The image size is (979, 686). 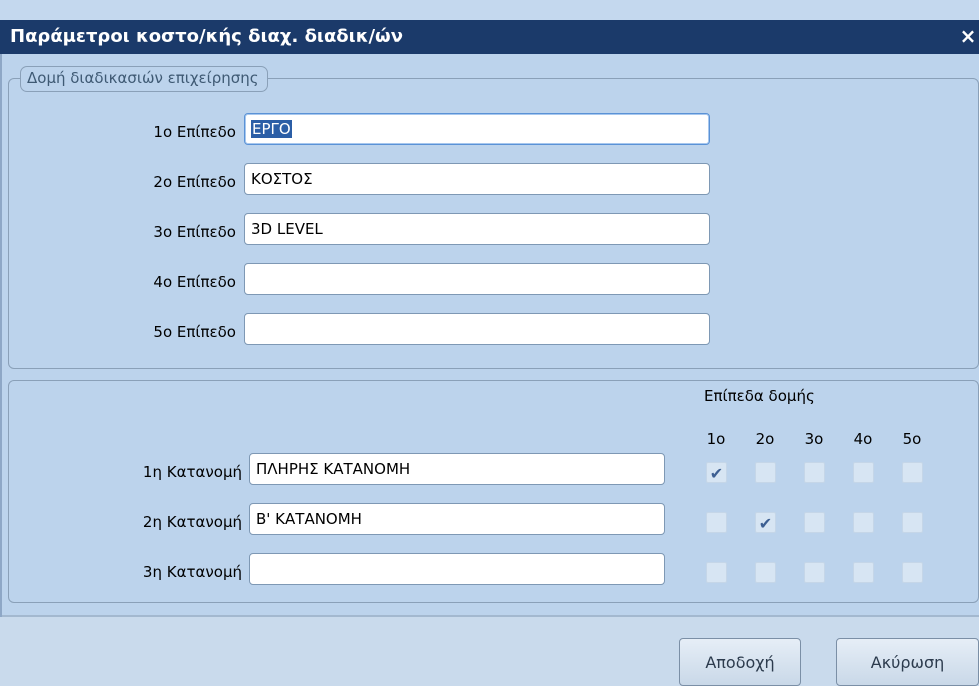 I want to click on structure-levels-header: Επίπεδα δομής, so click(x=759, y=396).